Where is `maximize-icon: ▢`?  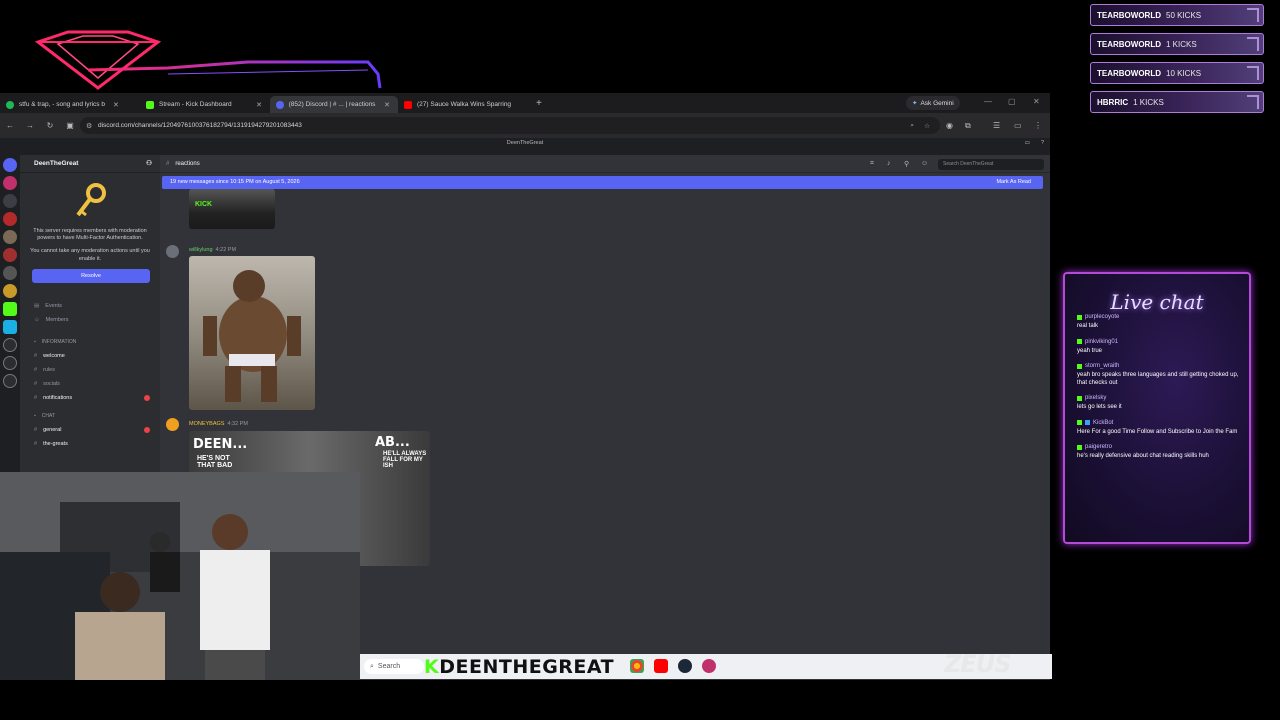 maximize-icon: ▢ is located at coordinates (1012, 101).